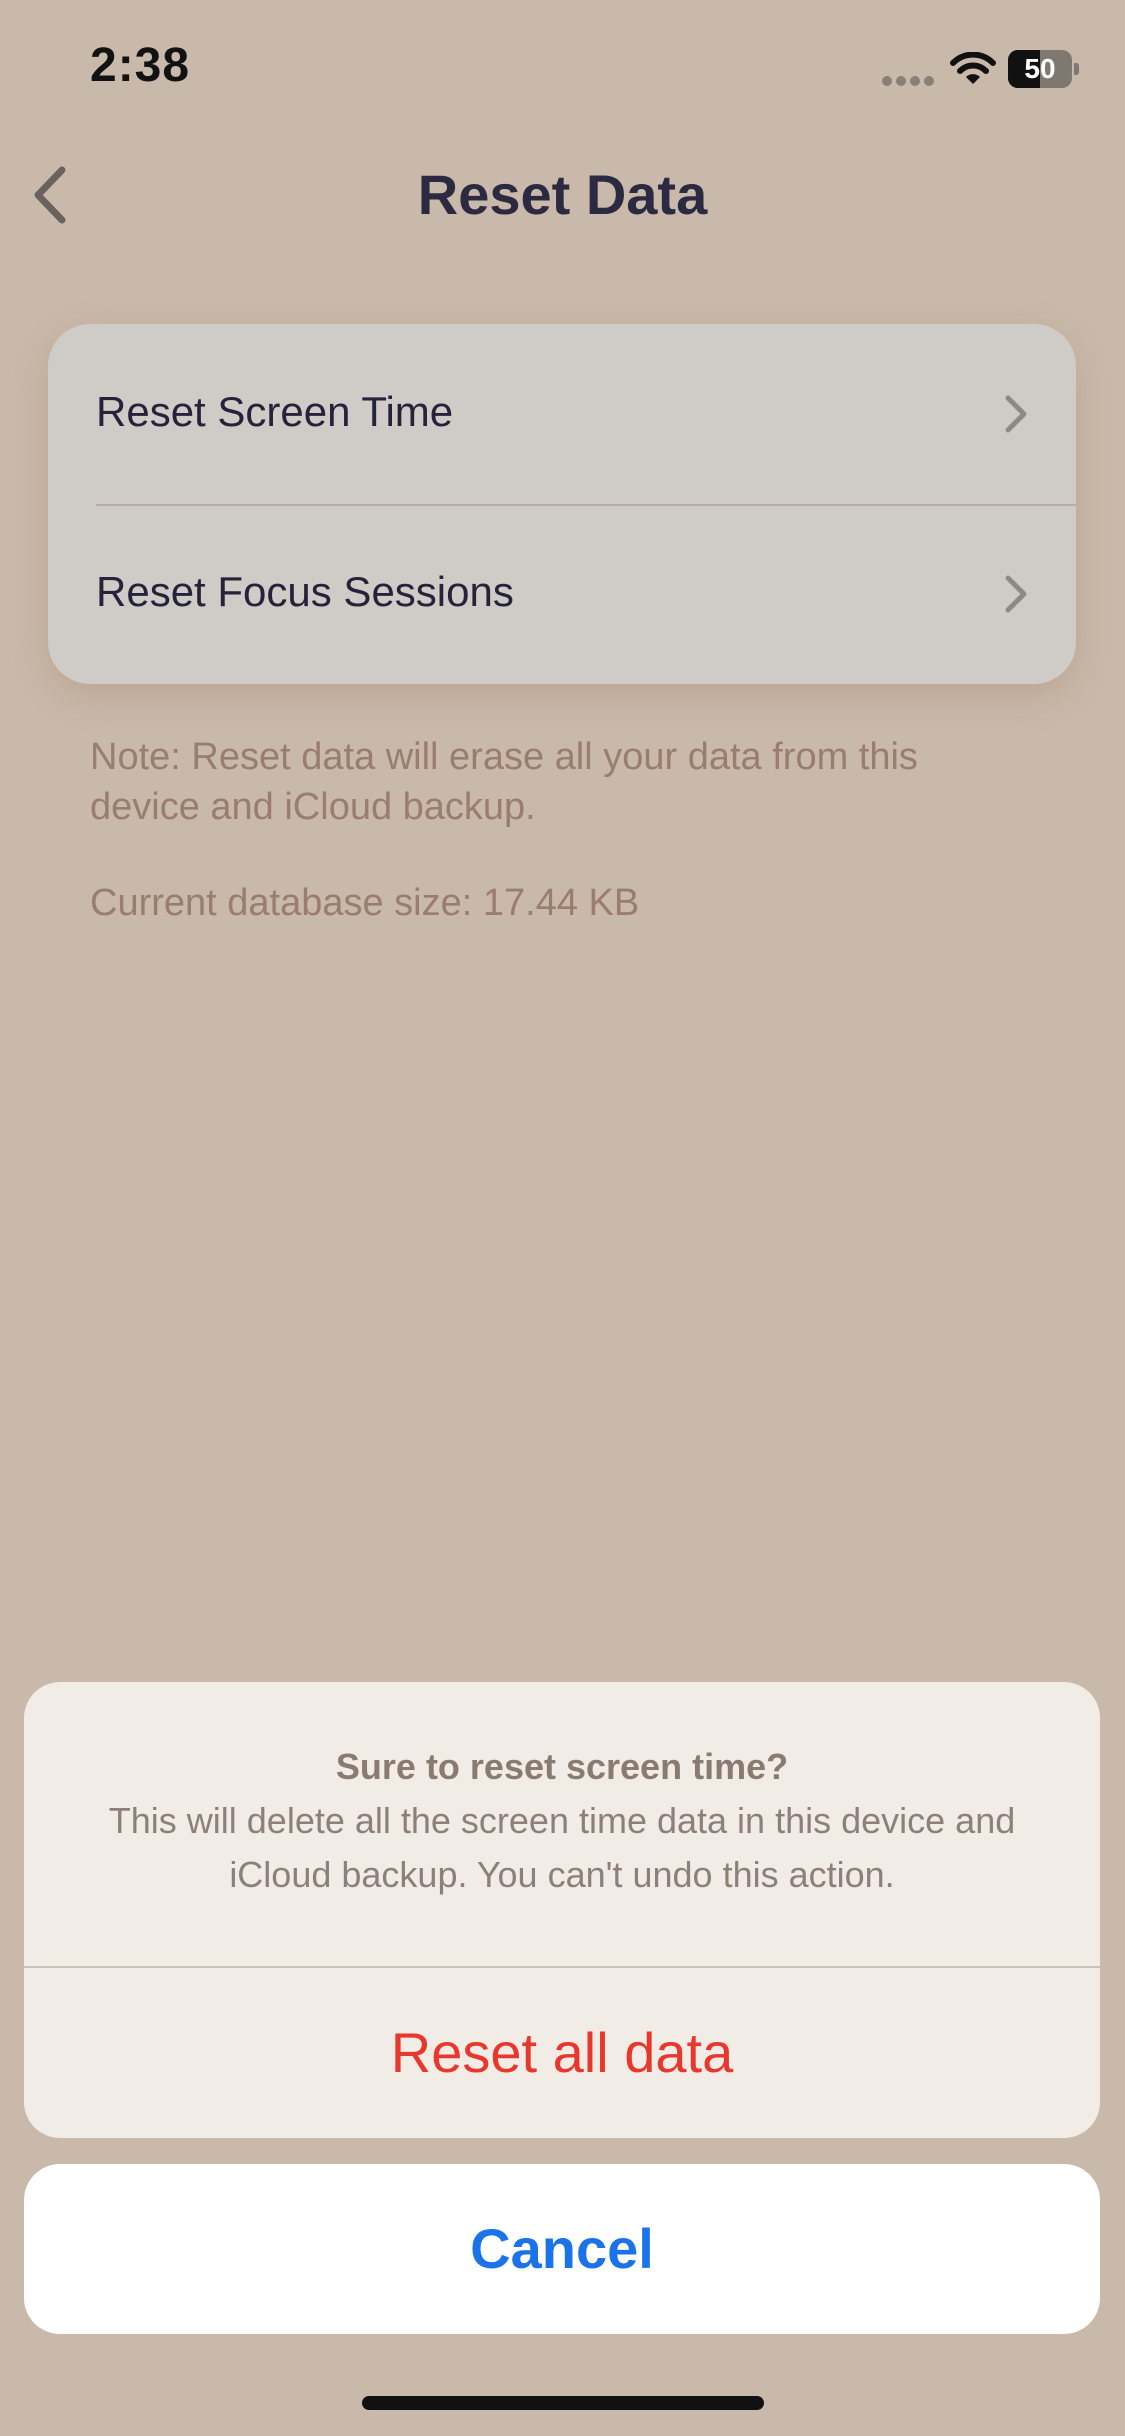  What do you see at coordinates (275, 411) in the screenshot?
I see `row-label: Reset Screen Time` at bounding box center [275, 411].